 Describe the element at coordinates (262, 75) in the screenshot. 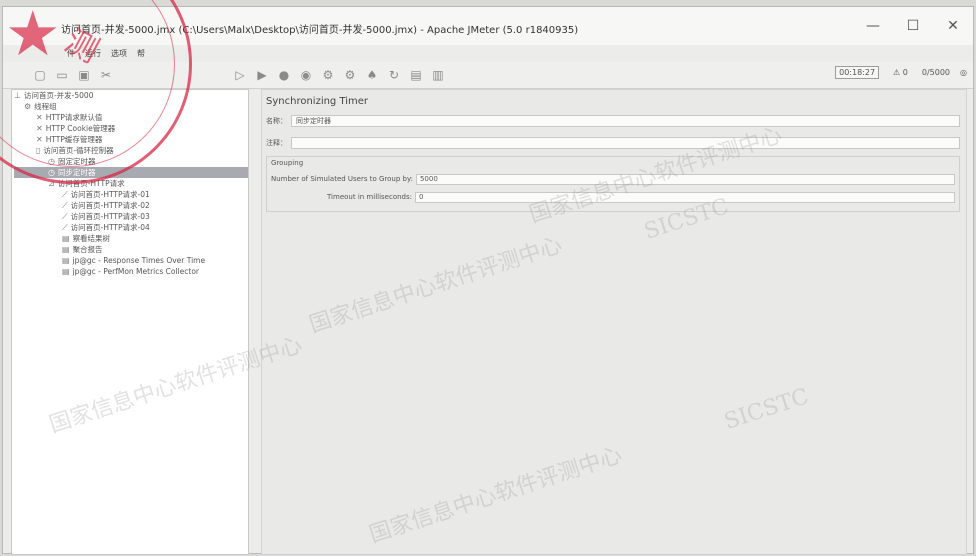

I see `start-no-pause-icon: ▶` at that location.